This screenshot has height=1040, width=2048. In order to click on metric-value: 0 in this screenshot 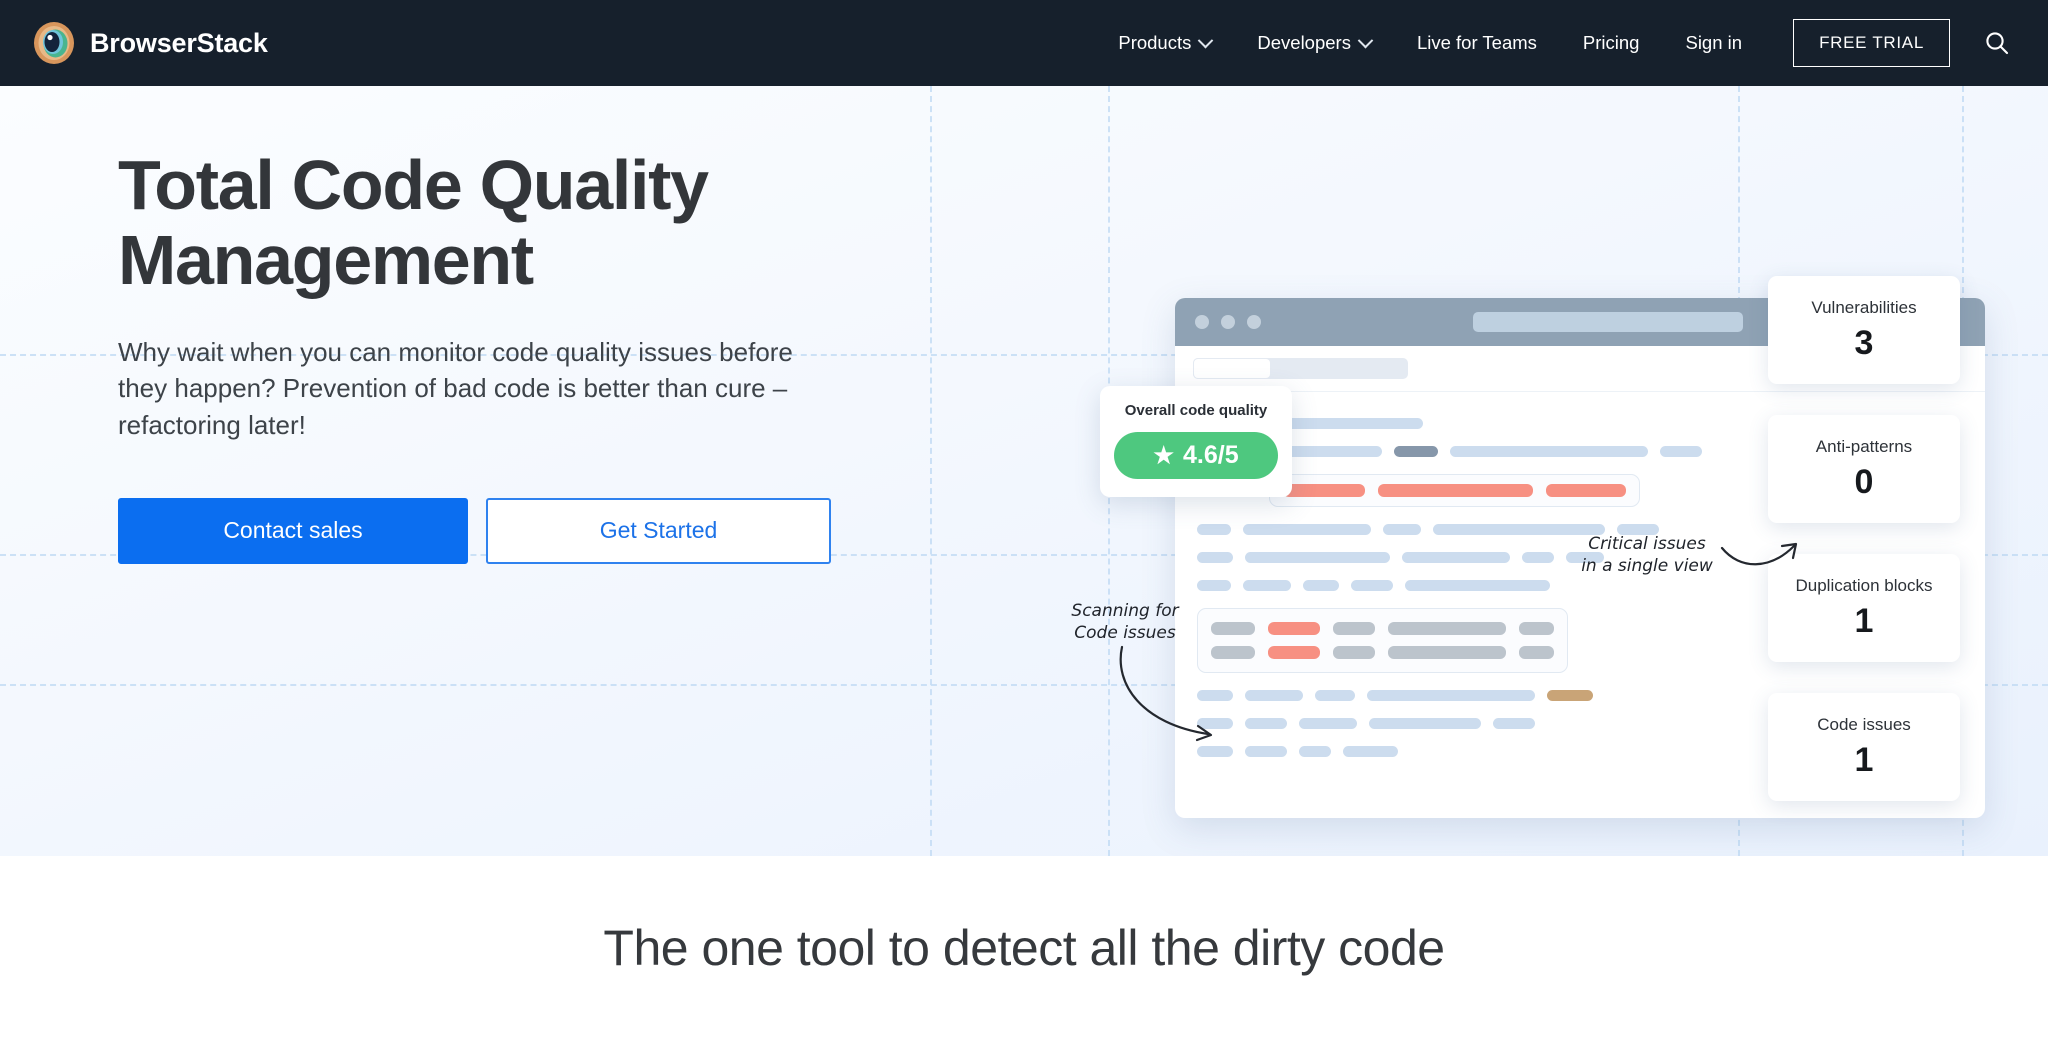, I will do `click(1864, 481)`.